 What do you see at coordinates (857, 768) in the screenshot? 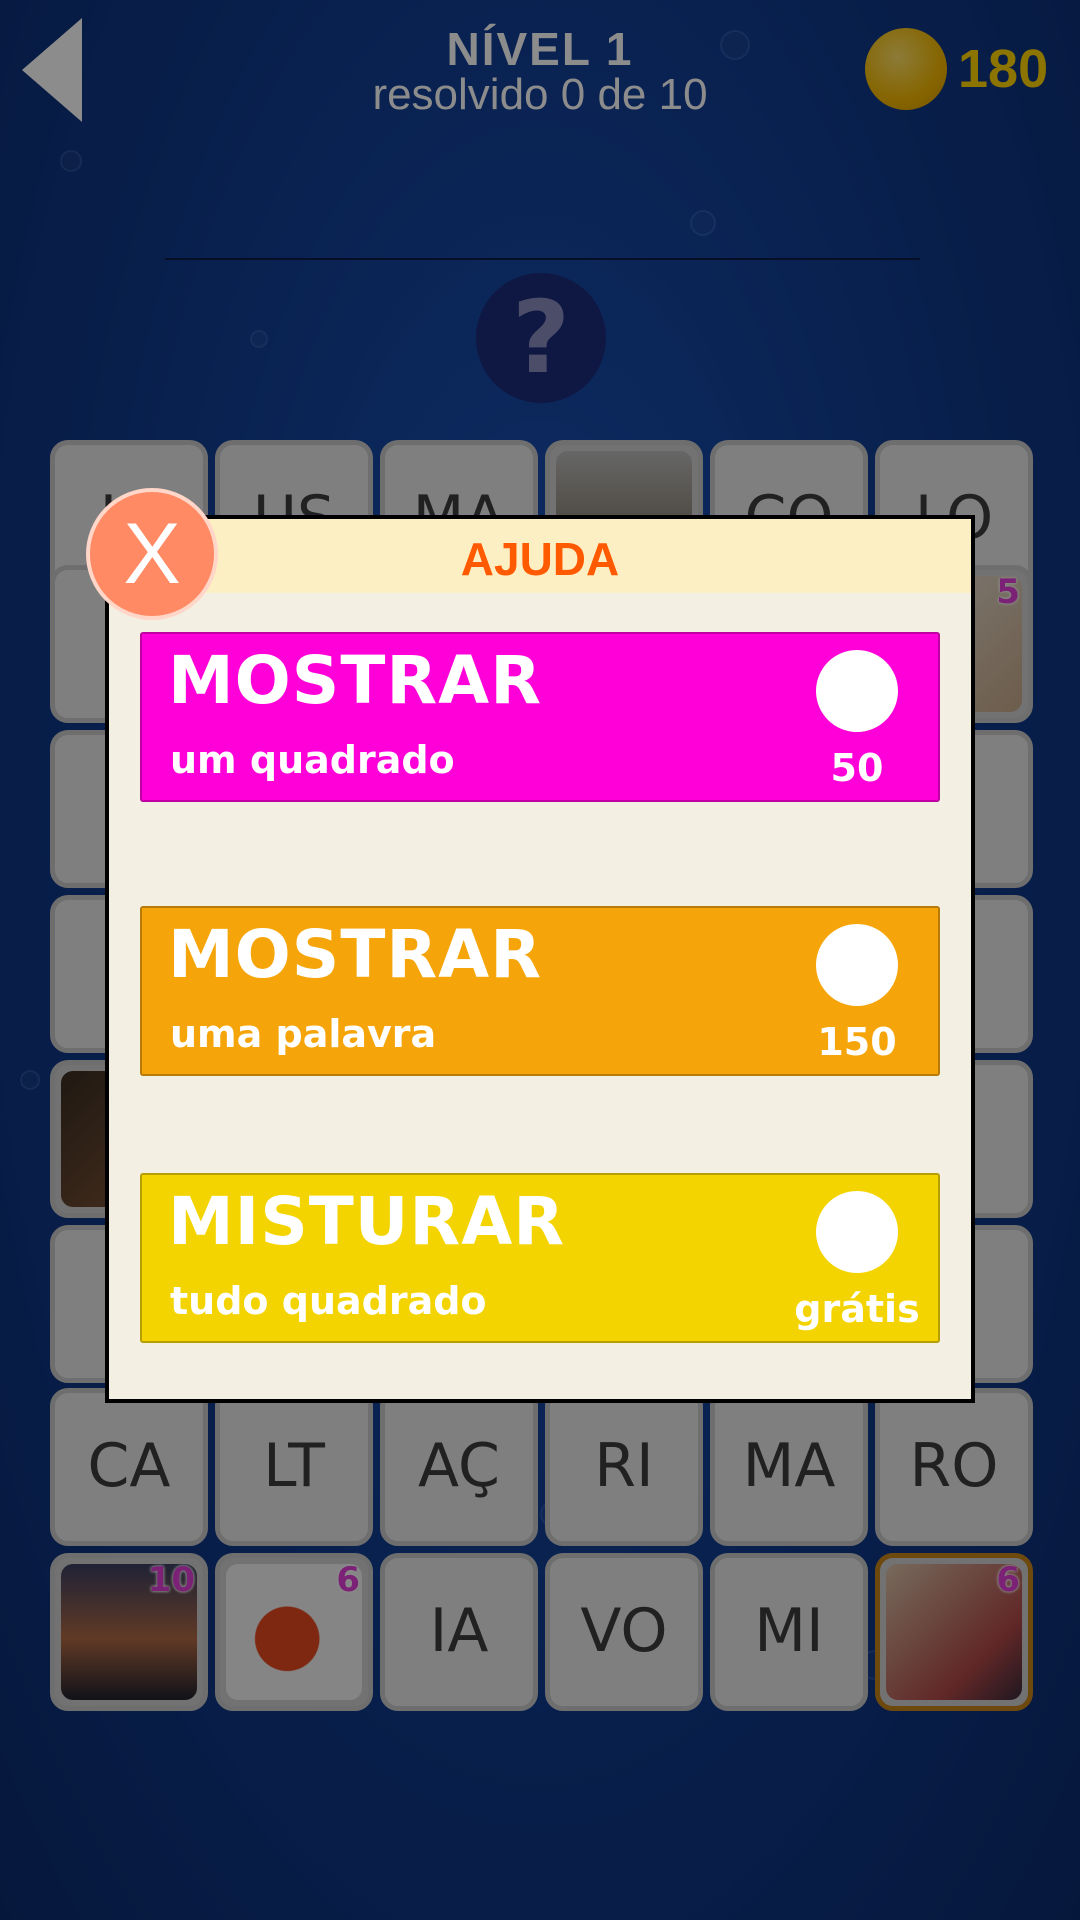
I see `option-price: 50` at bounding box center [857, 768].